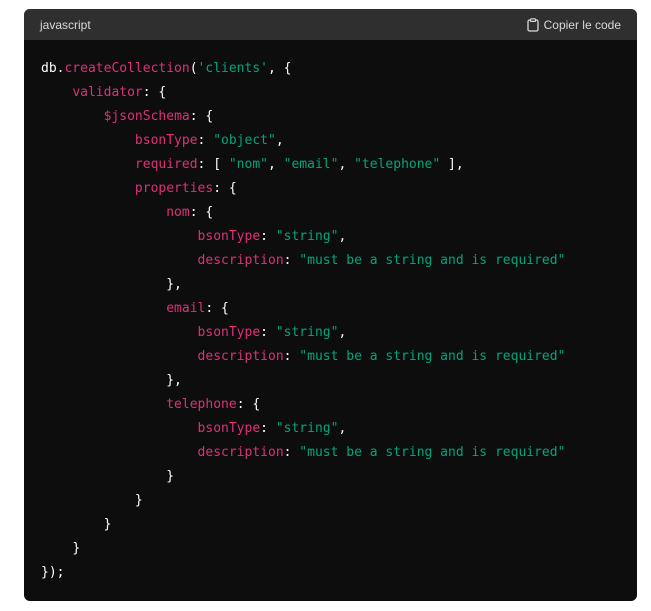 The height and width of the screenshot is (611, 651). I want to click on code-token-string: "telephone", so click(397, 164).